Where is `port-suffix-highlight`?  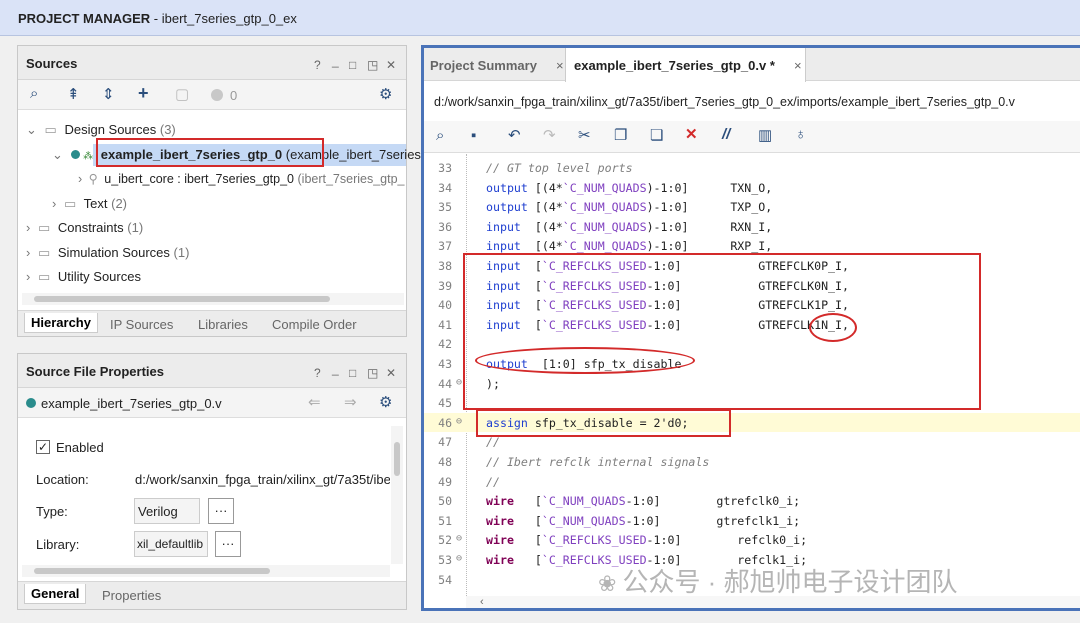
port-suffix-highlight is located at coordinates (833, 327).